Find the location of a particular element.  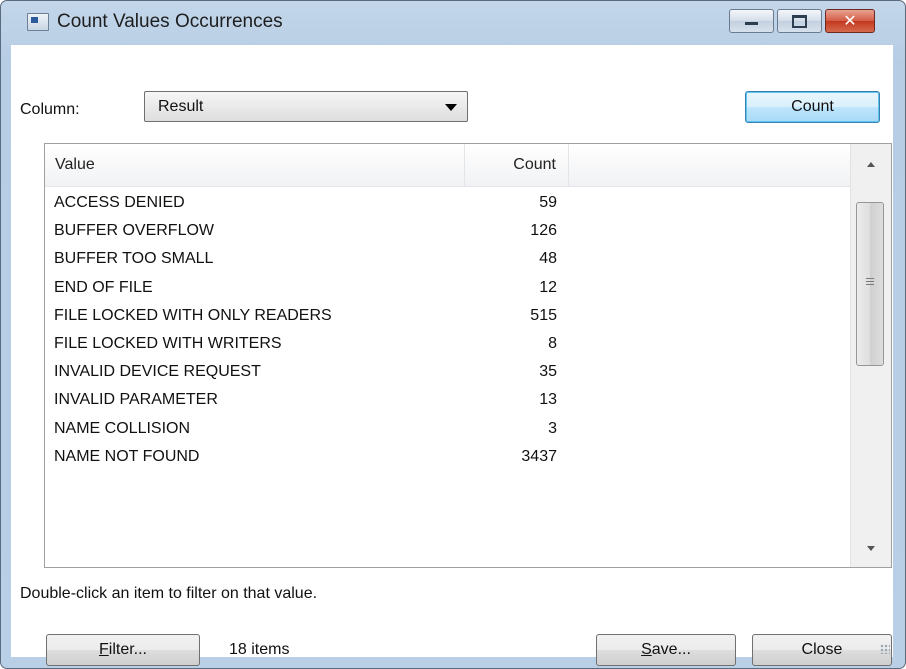

item-count: 3 is located at coordinates (552, 428).